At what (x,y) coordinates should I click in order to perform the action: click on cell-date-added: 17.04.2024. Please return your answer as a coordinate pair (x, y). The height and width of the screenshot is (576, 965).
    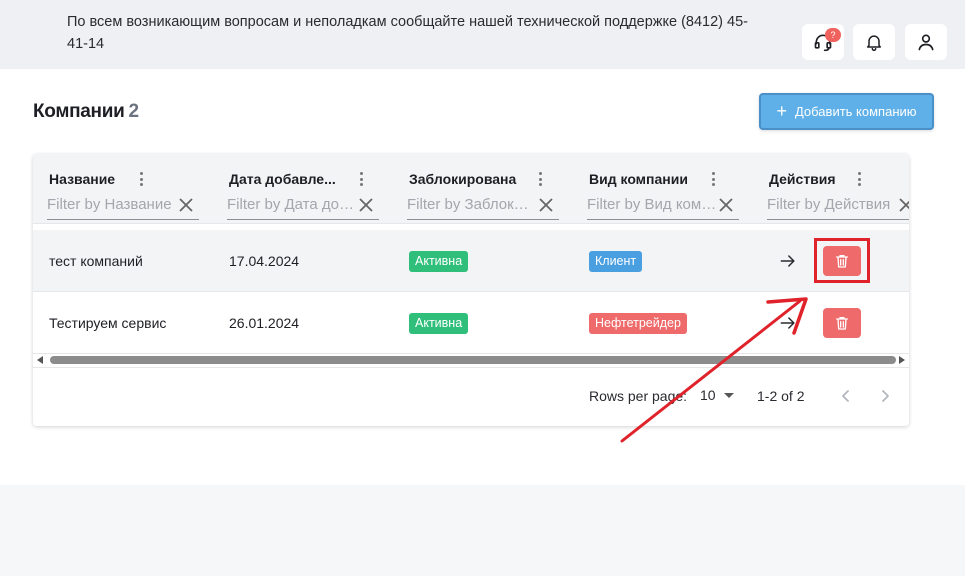
    Looking at the image, I should click on (264, 261).